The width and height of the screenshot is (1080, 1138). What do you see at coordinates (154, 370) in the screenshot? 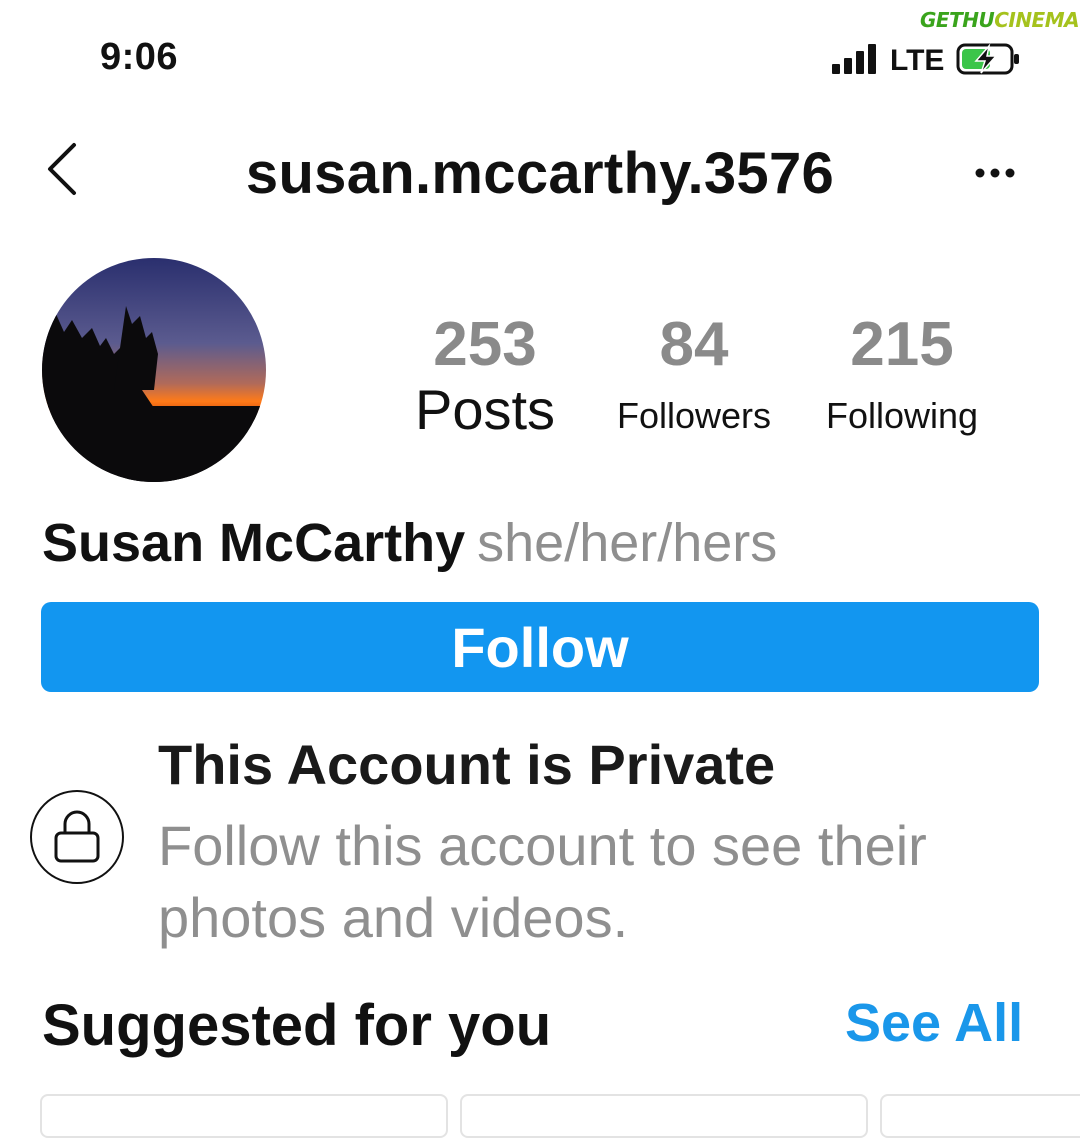
I see `profile-avatar` at bounding box center [154, 370].